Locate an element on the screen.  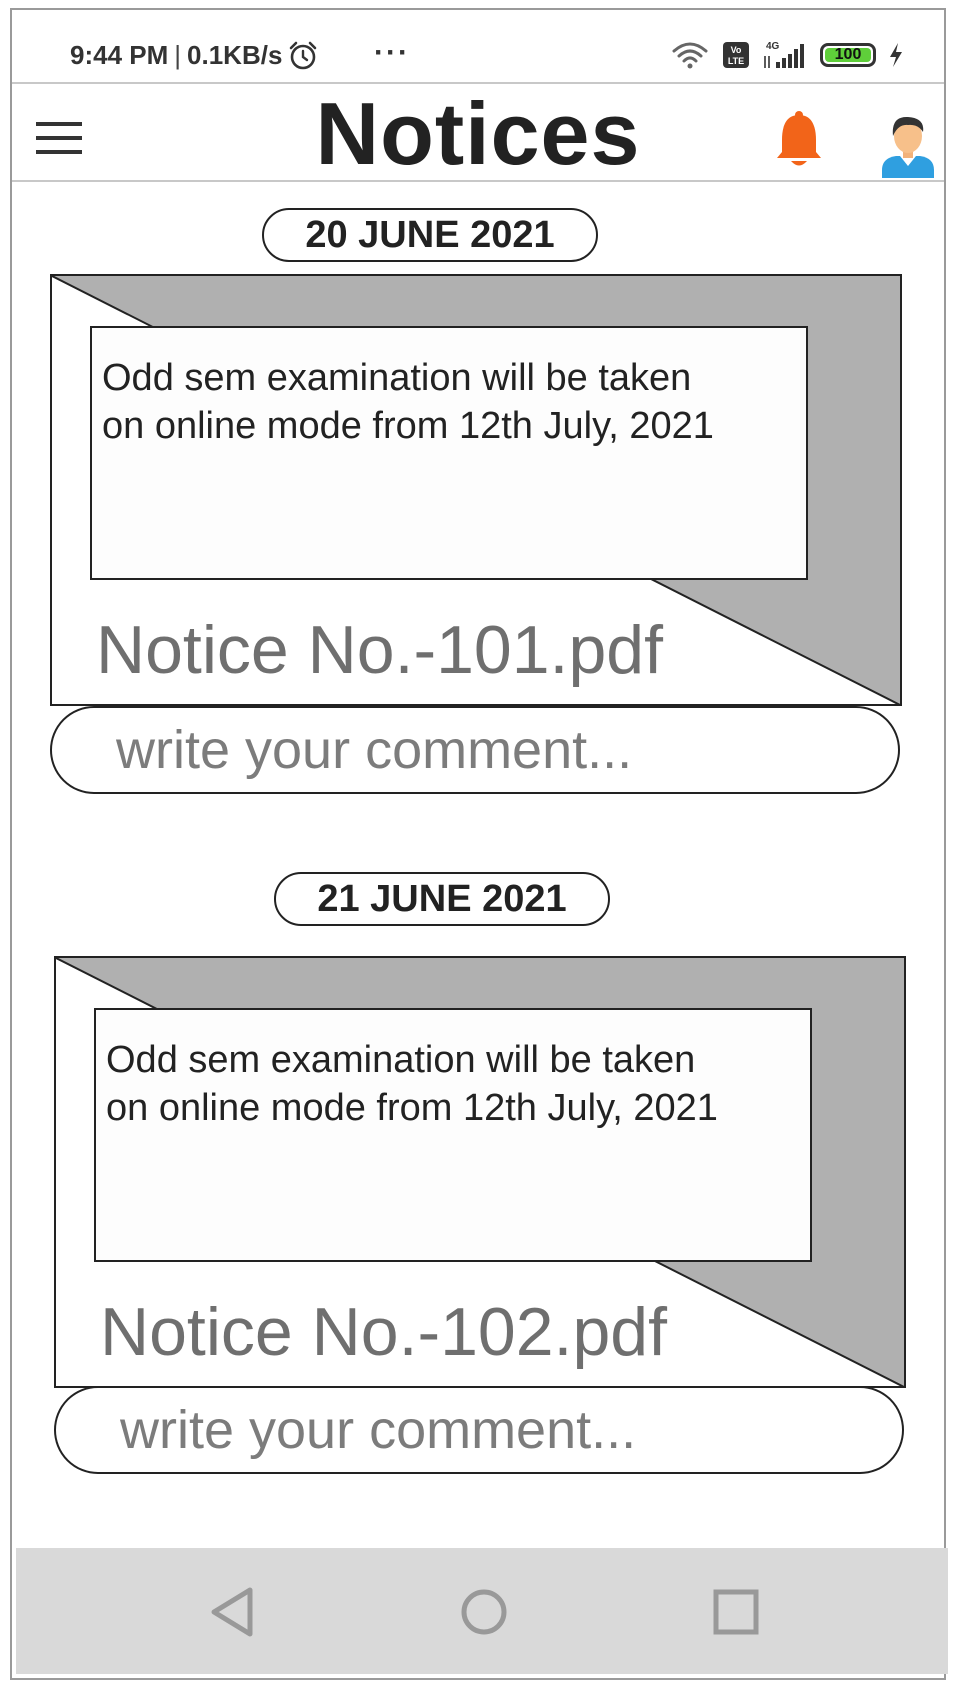
more-notifications-icon: ··· is located at coordinates (392, 52).